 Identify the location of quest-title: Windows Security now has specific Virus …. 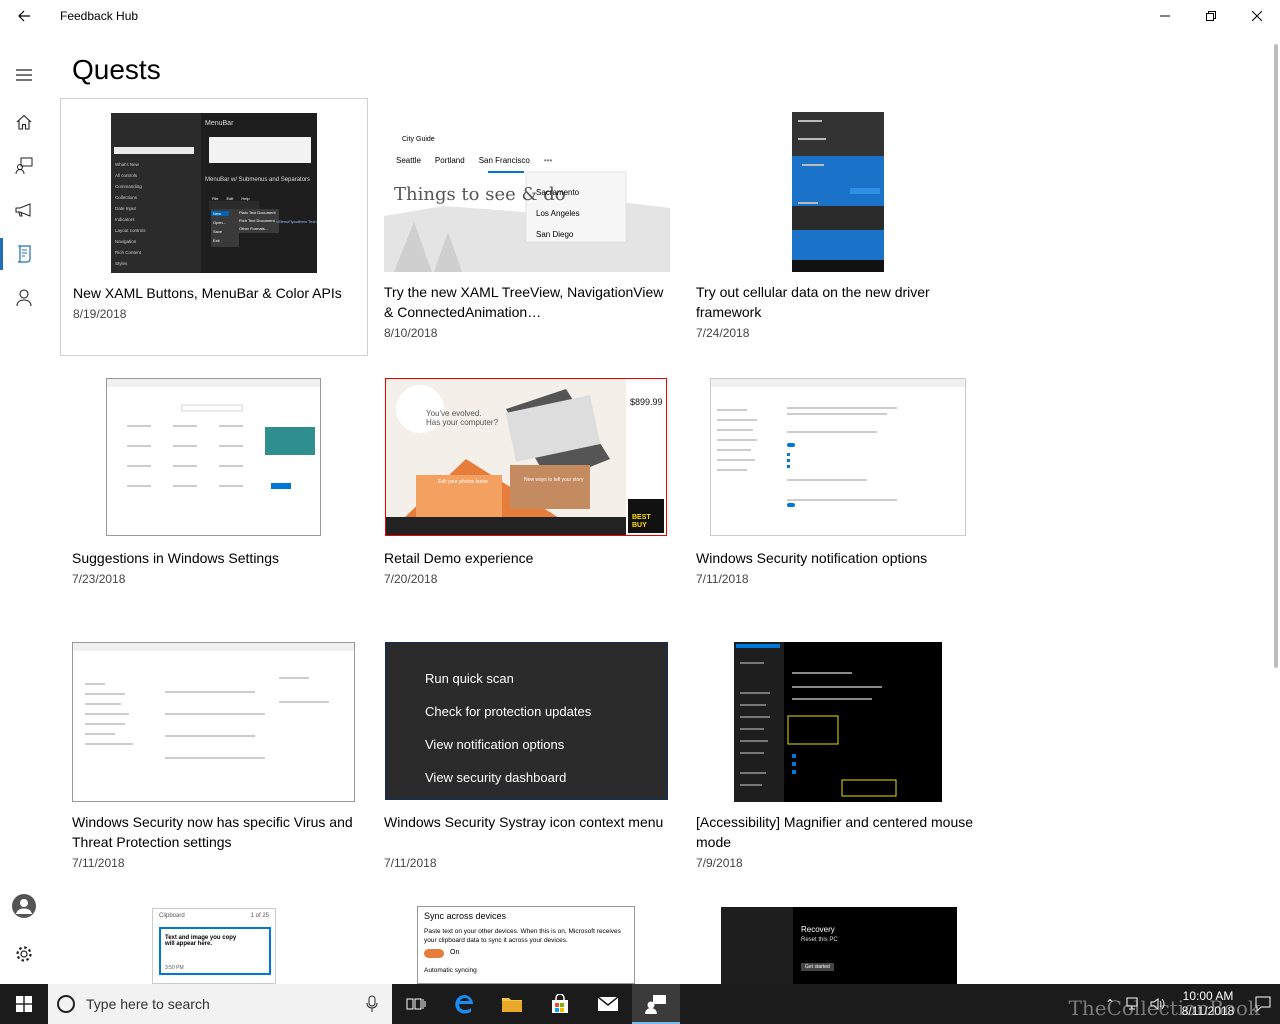
(212, 832).